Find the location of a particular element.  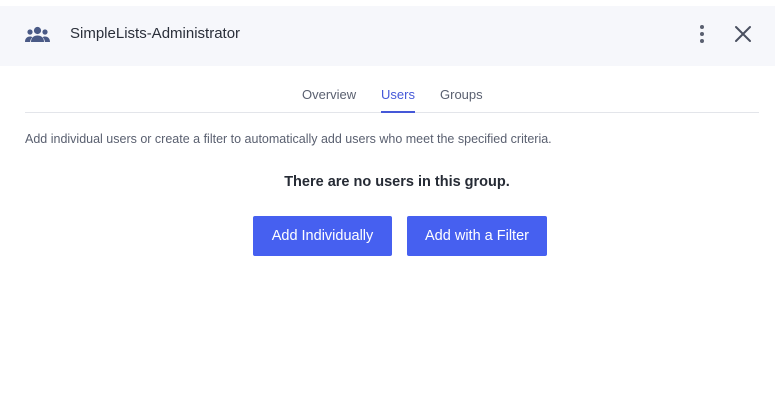

tab-bar: Overview Users Groups is located at coordinates (392, 89).